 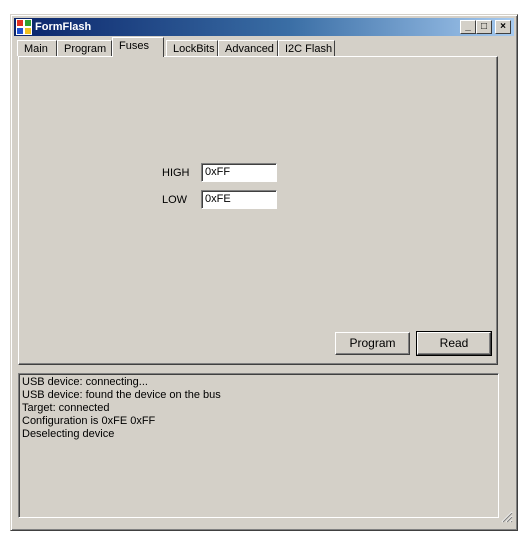 I want to click on window-title: FormFlash, so click(x=63, y=27).